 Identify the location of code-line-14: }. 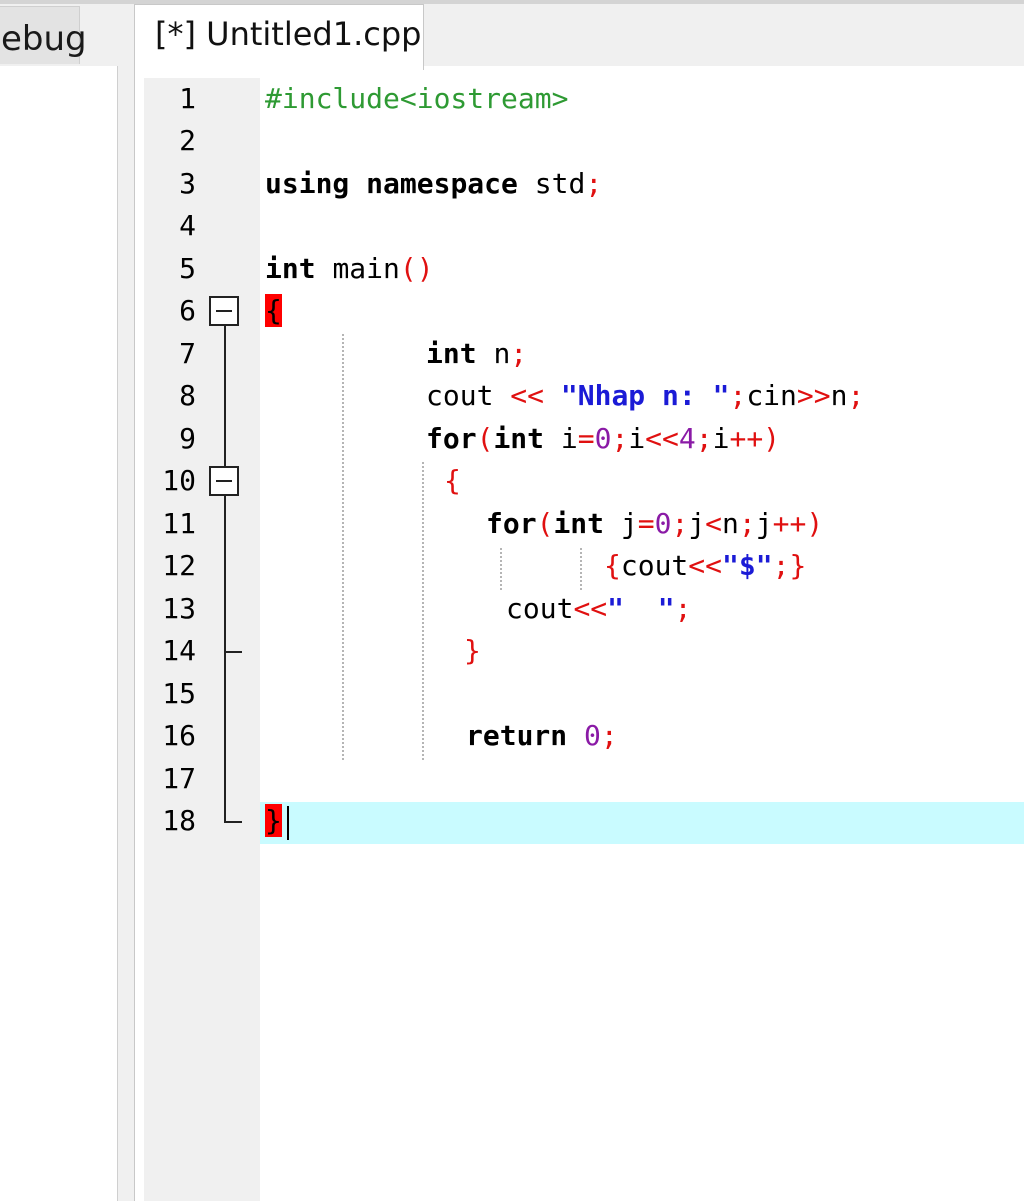
(472, 651).